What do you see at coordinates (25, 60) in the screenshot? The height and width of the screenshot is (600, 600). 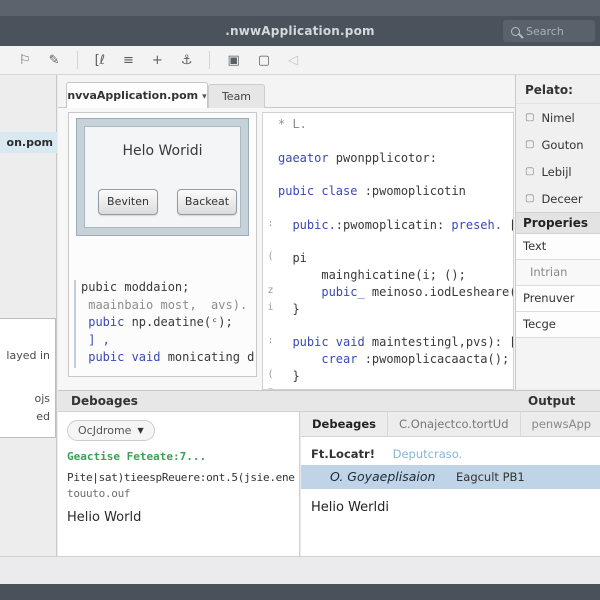 I see `flag-icon: ⚐` at bounding box center [25, 60].